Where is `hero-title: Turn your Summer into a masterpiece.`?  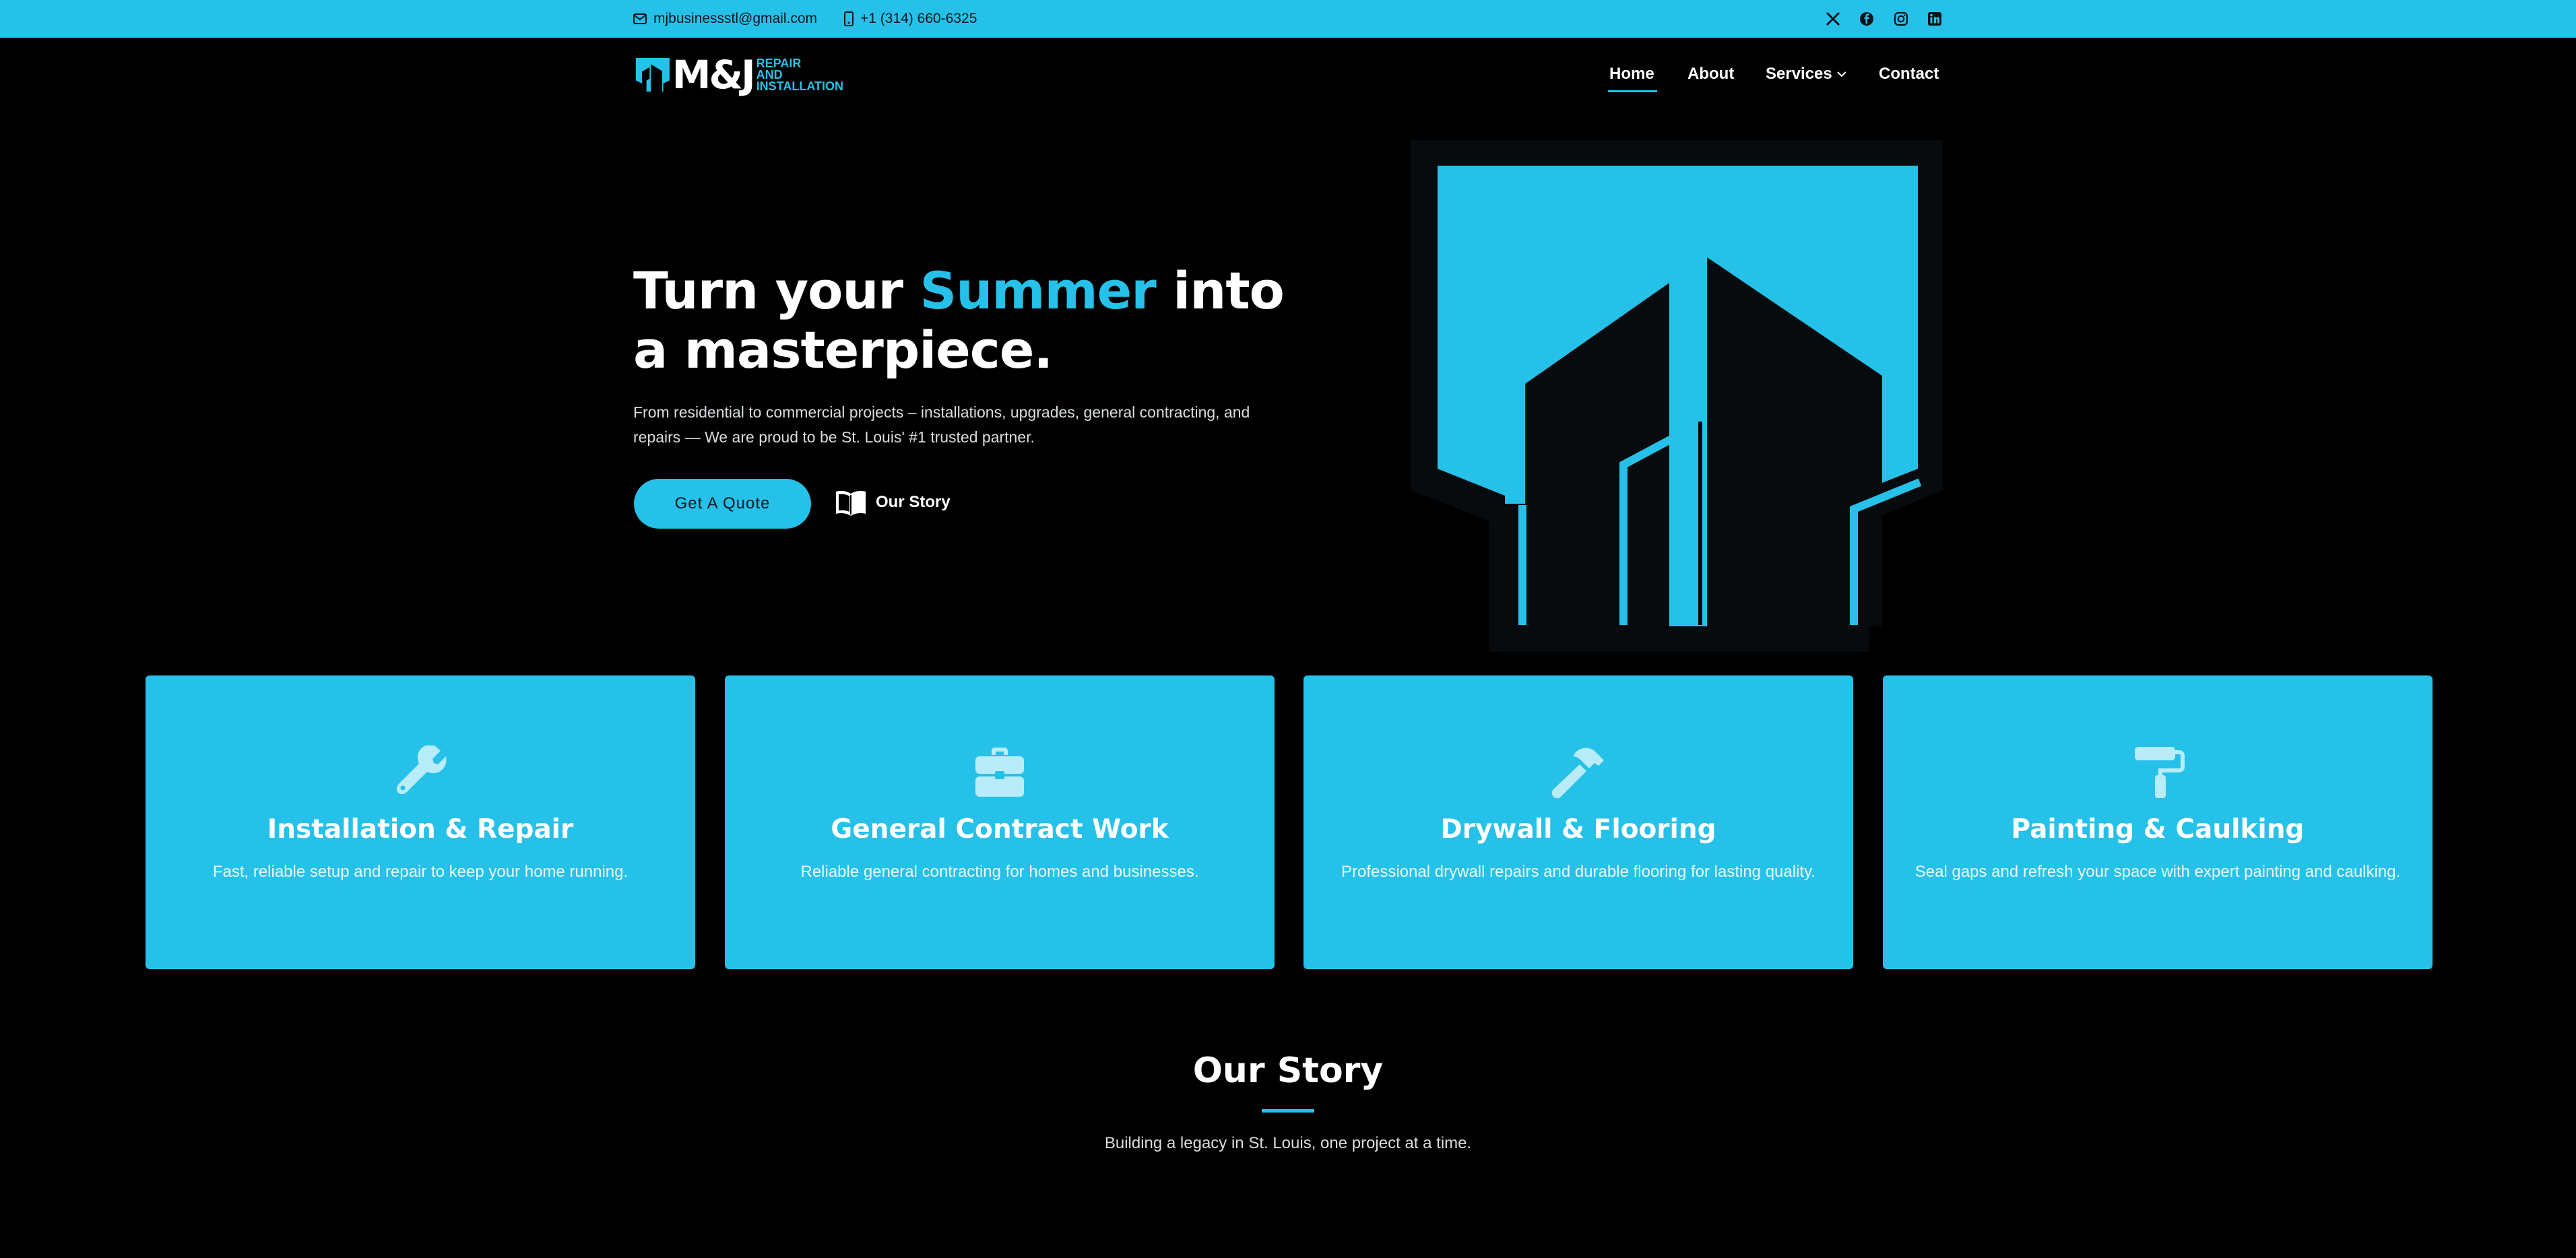
hero-title: Turn your Summer into a masterpiece. is located at coordinates (970, 320).